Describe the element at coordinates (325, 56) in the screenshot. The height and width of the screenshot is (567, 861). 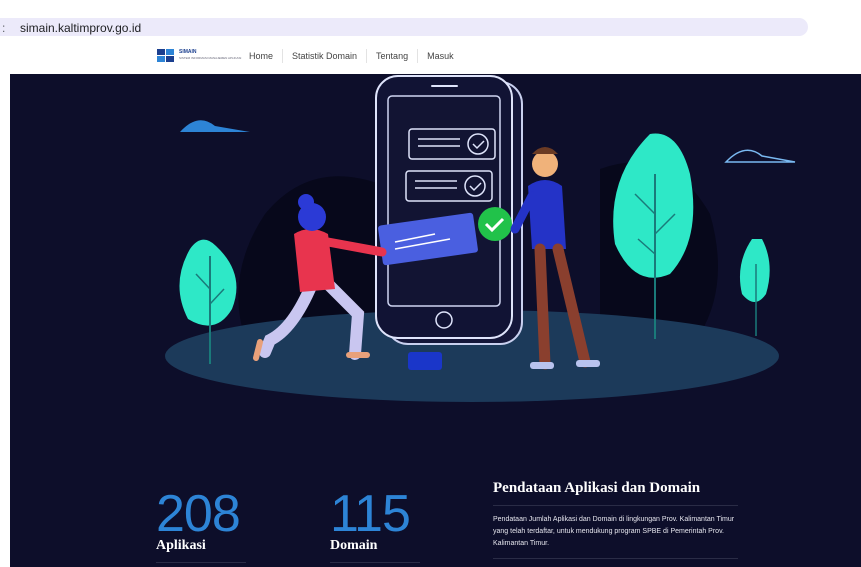
I see `nav-statistik-domain: Statistik Domain` at that location.